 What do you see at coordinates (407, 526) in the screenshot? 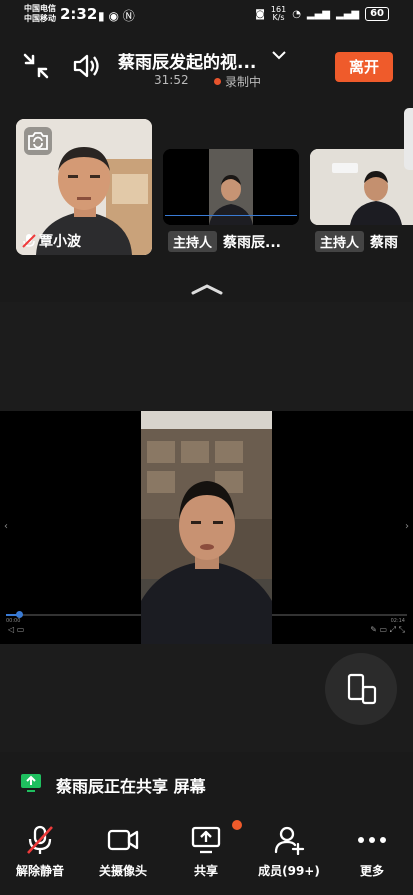
I see `player-next-icon: ›` at bounding box center [407, 526].